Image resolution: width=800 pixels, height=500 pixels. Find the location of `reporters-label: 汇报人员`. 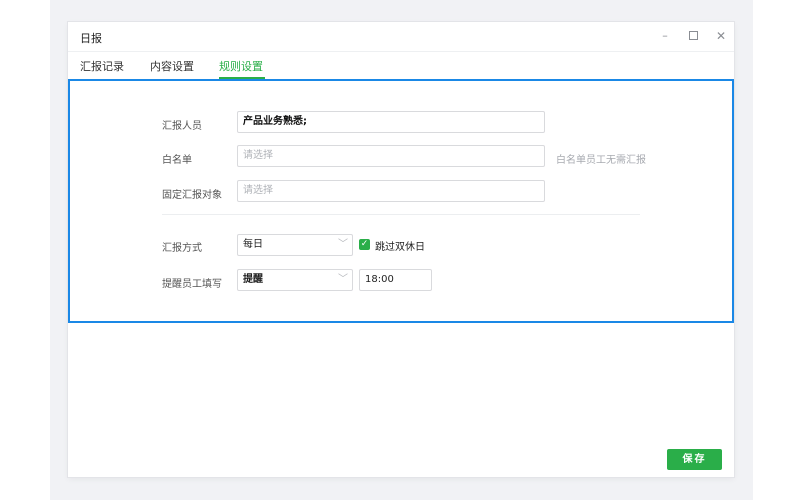

reporters-label: 汇报人员 is located at coordinates (182, 126).